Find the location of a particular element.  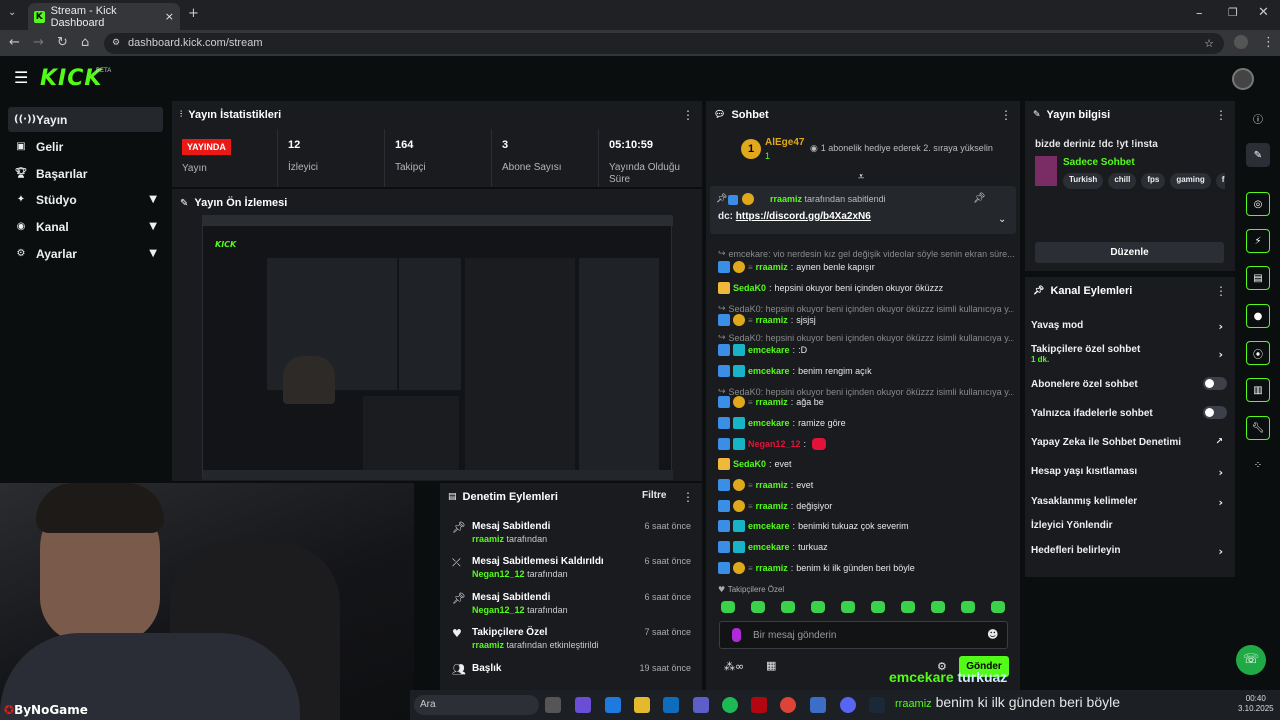

mic-icon is located at coordinates (736, 635).